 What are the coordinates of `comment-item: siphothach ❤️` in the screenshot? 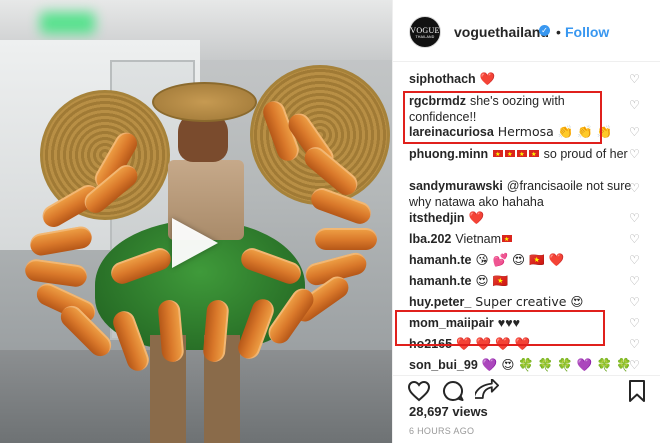 It's located at (521, 79).